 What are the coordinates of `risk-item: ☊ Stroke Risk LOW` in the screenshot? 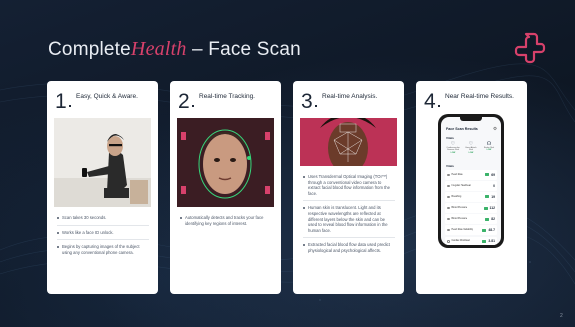 It's located at (489, 147).